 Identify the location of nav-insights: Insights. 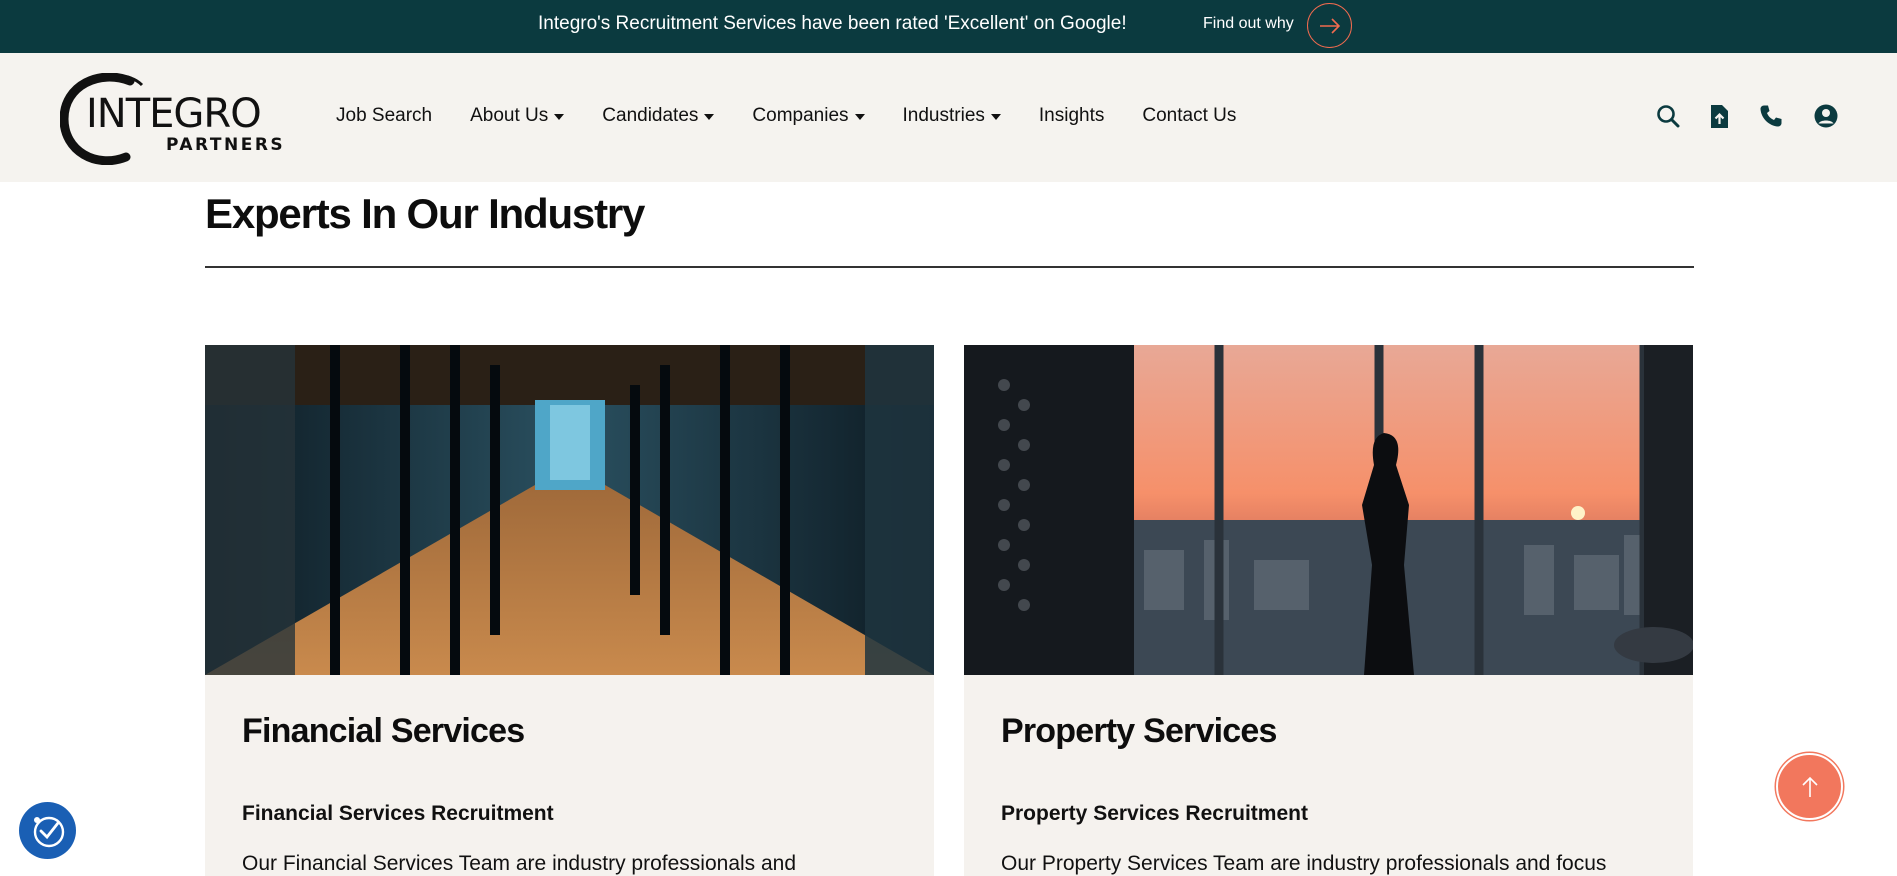
(1071, 116).